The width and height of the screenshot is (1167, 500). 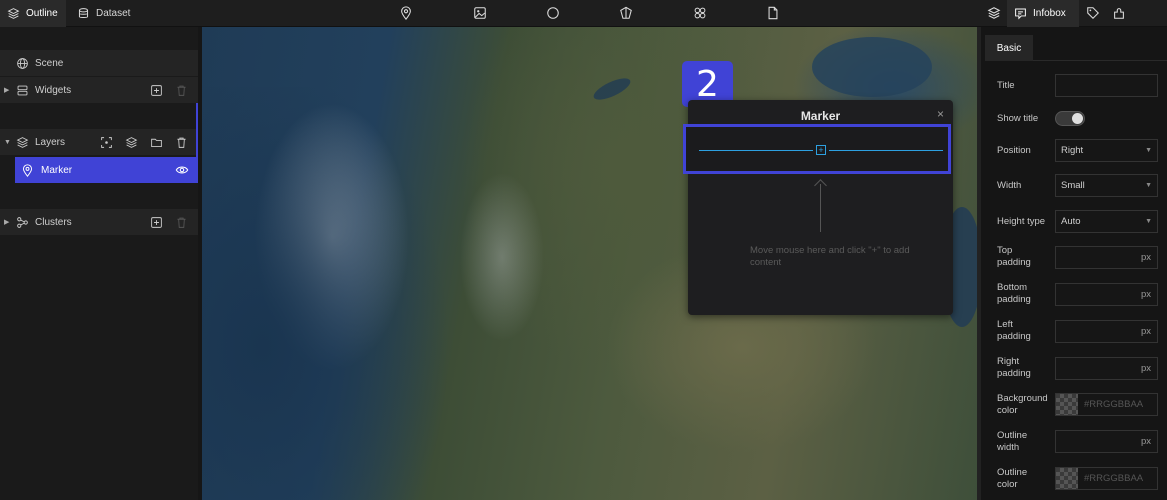 What do you see at coordinates (1022, 404) in the screenshot?
I see `background-color-label: Background color` at bounding box center [1022, 404].